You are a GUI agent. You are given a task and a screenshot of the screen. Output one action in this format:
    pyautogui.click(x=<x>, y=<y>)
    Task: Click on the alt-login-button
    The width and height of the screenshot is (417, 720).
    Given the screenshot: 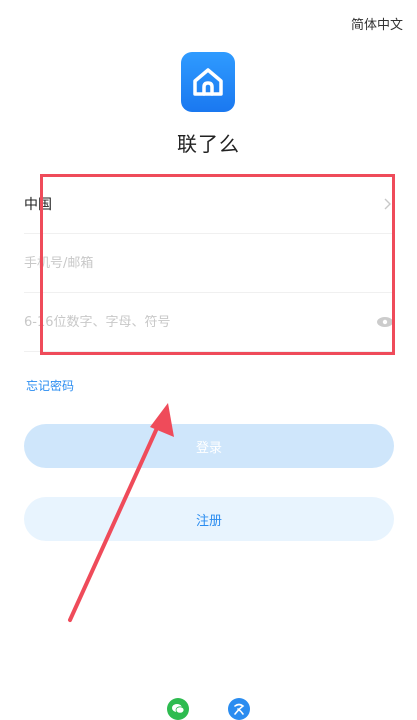 What is the action you would take?
    pyautogui.click(x=239, y=709)
    